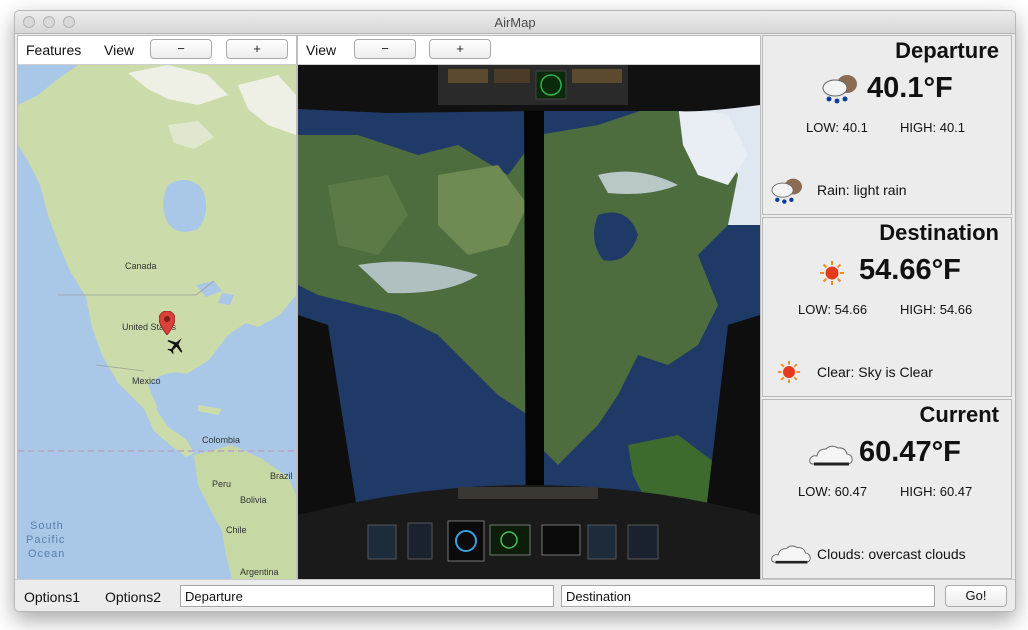  I want to click on map-label-brazil: Brazil, so click(281, 476).